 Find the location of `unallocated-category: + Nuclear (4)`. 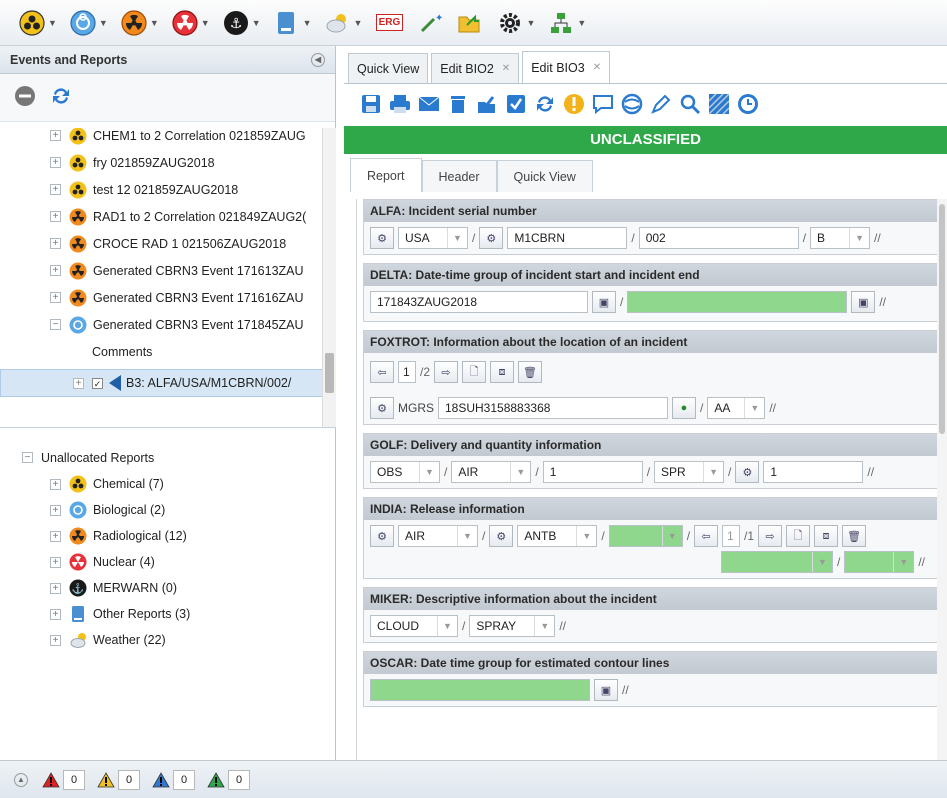

unallocated-category: + Nuclear (4) is located at coordinates (193, 562).